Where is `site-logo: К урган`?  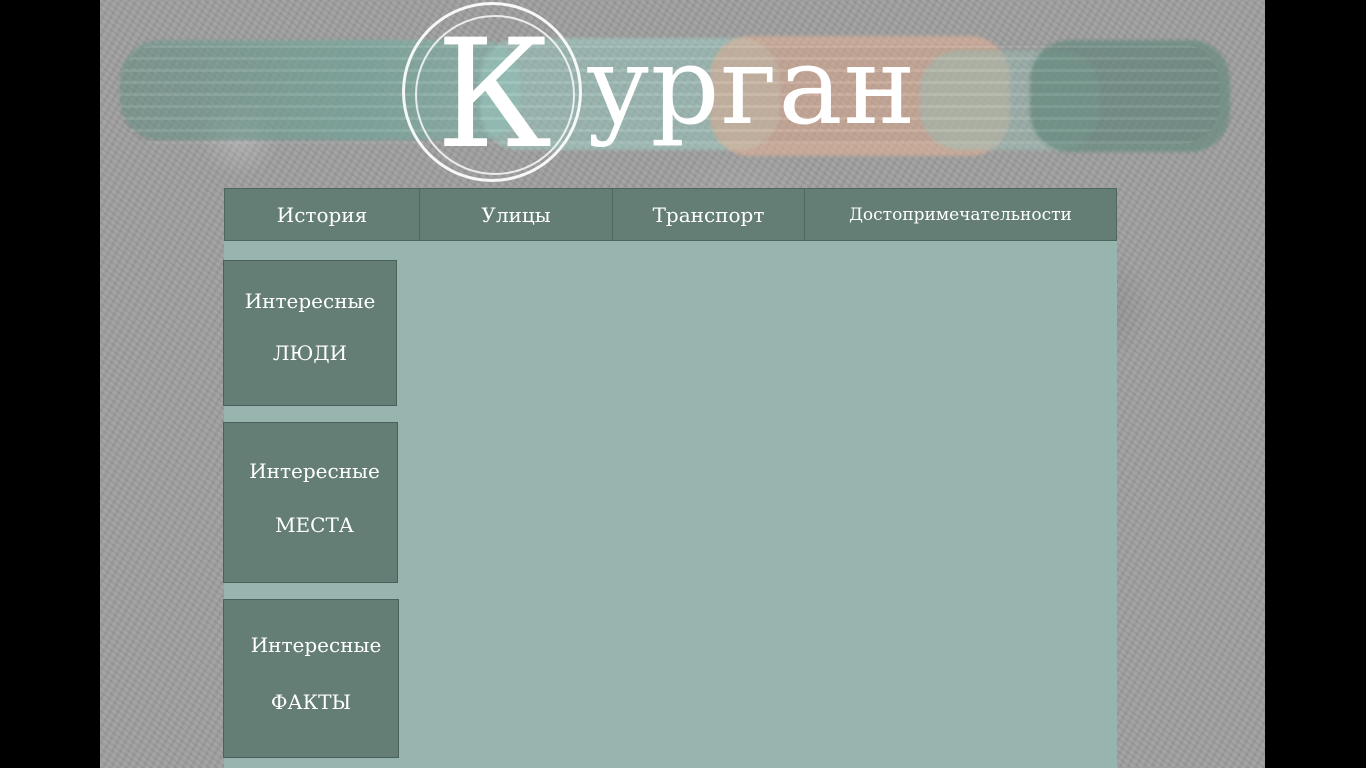
site-logo: К урган is located at coordinates (710, 94).